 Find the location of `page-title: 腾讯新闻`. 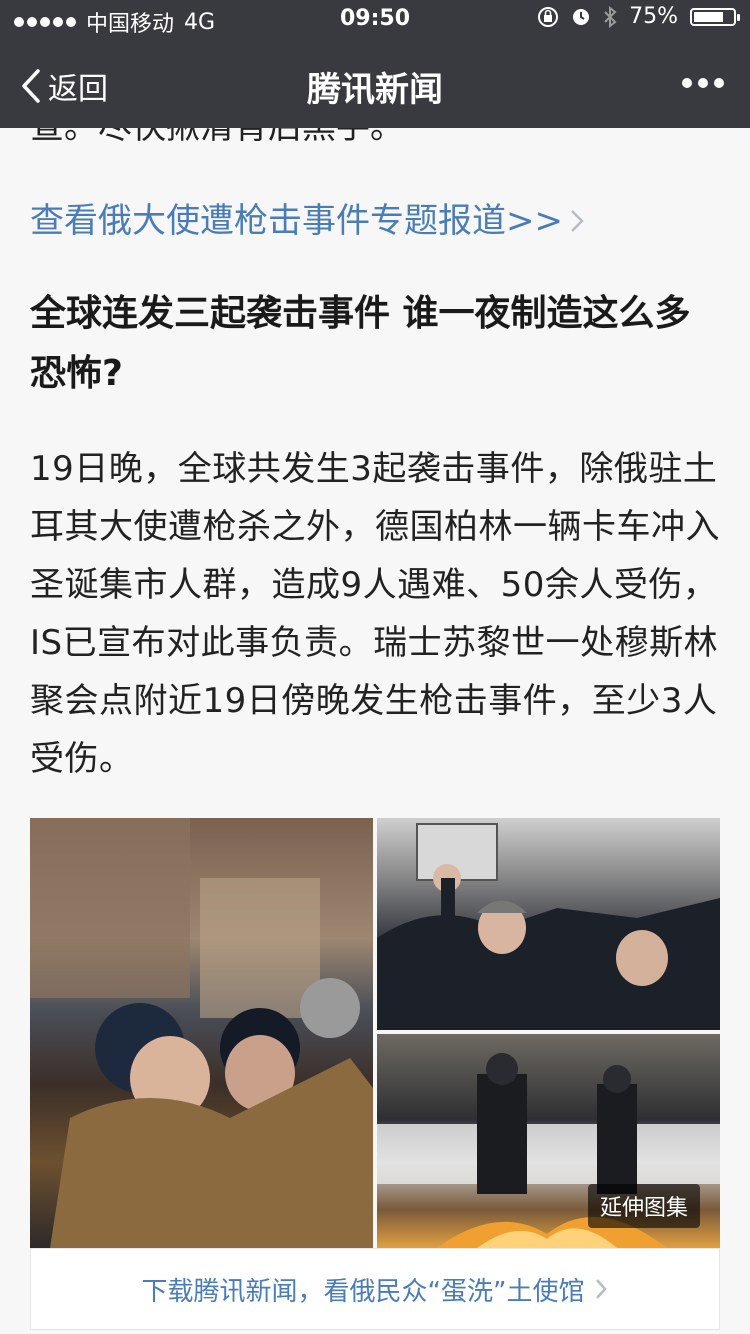

page-title: 腾讯新闻 is located at coordinates (375, 90).